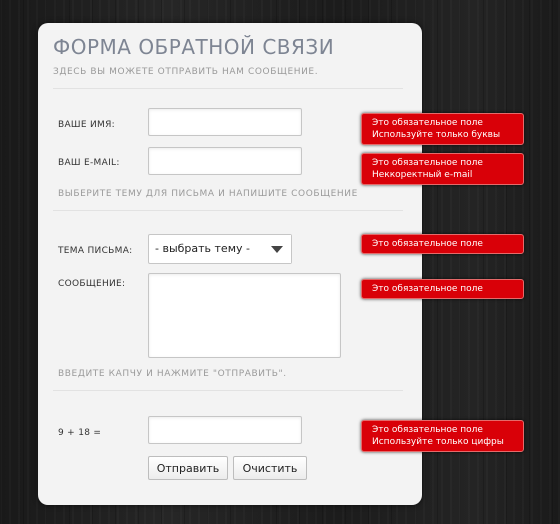 This screenshot has height=524, width=560. I want to click on subject-select: - выбрать тему -, so click(220, 249).